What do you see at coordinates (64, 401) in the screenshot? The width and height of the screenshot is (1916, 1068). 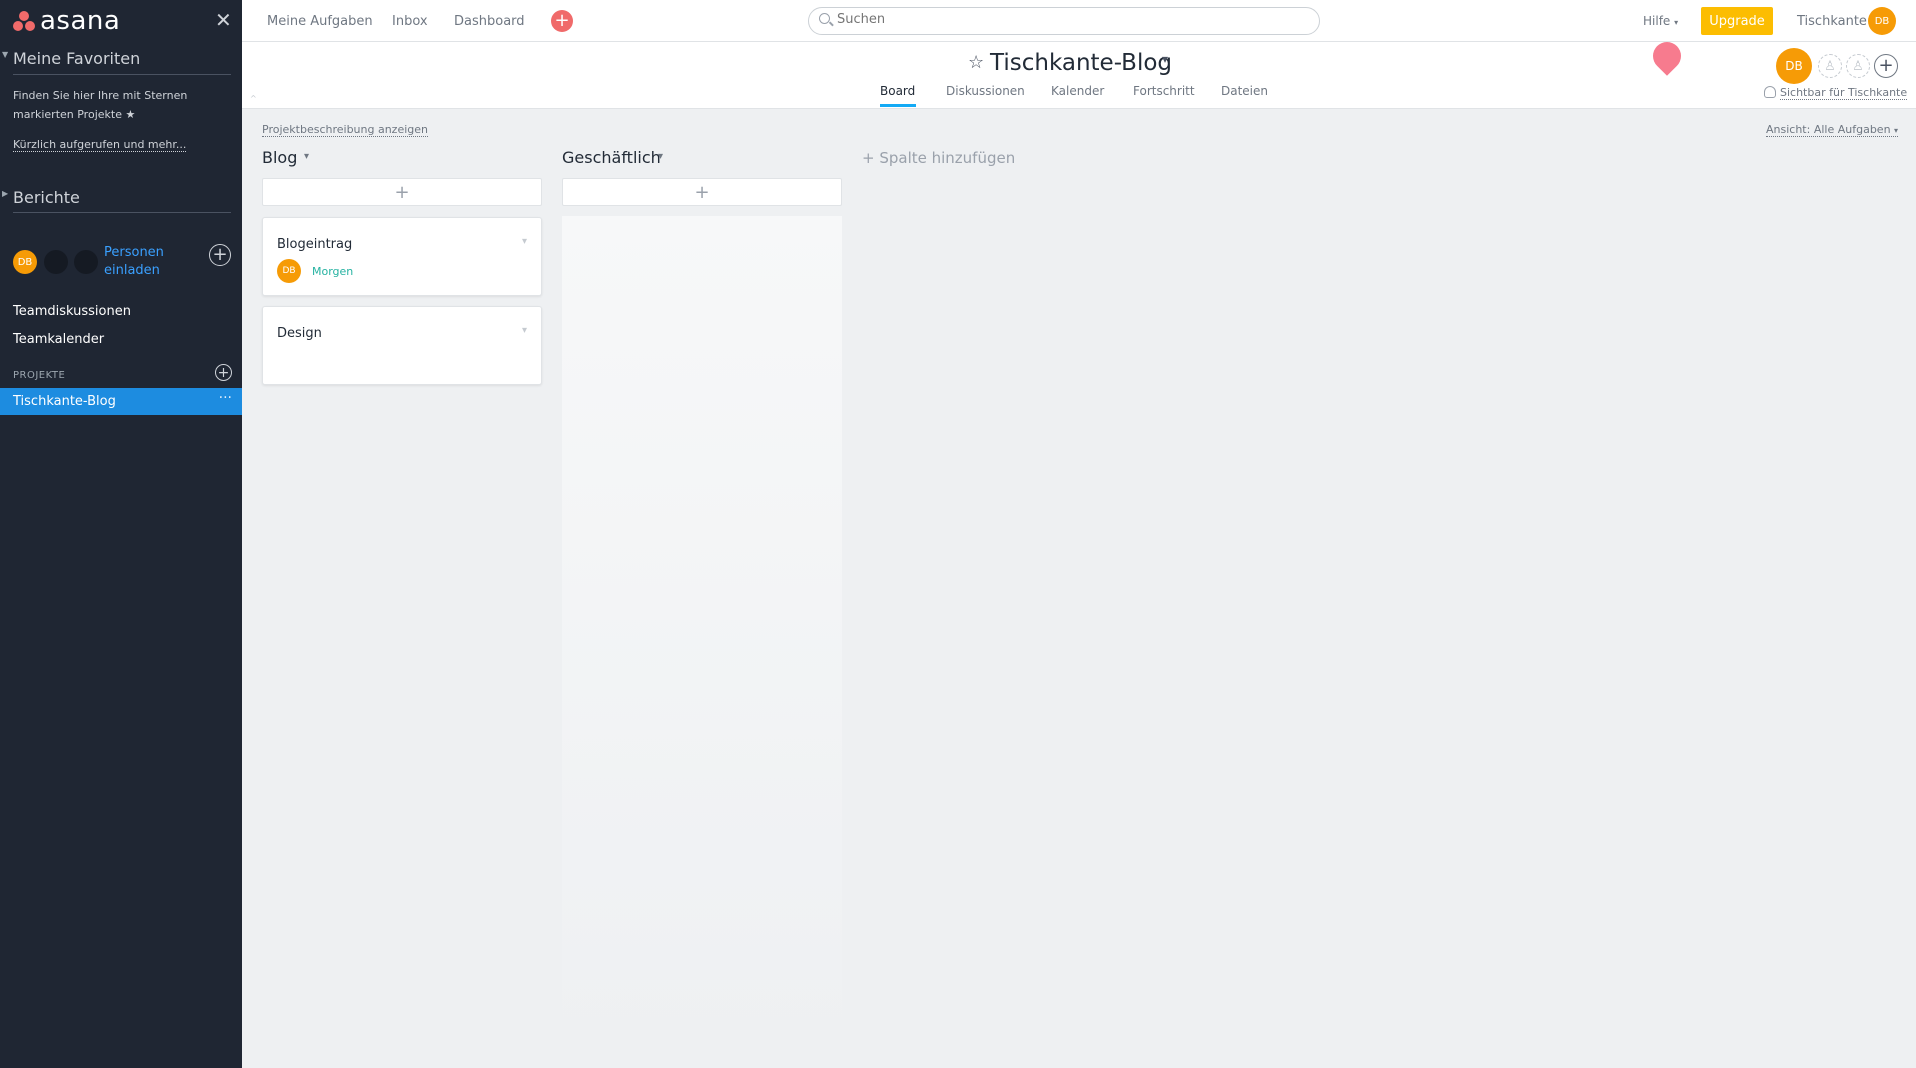 I see `project-label: Tischkante-Blog` at bounding box center [64, 401].